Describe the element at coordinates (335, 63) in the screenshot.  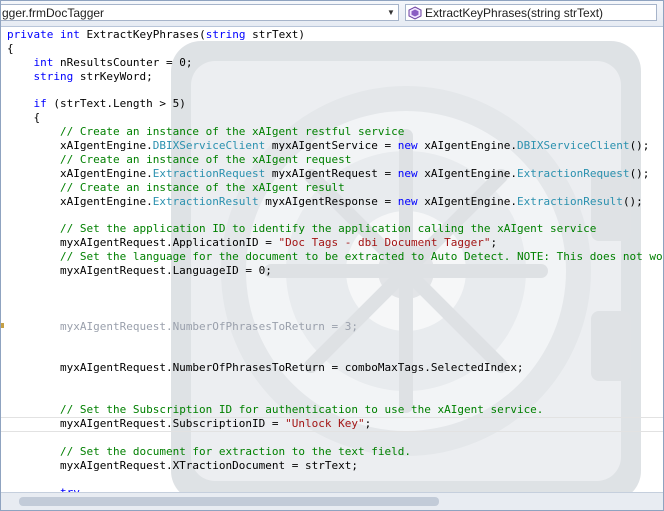
I see `code-line: int nResultsCounter = 0;` at that location.